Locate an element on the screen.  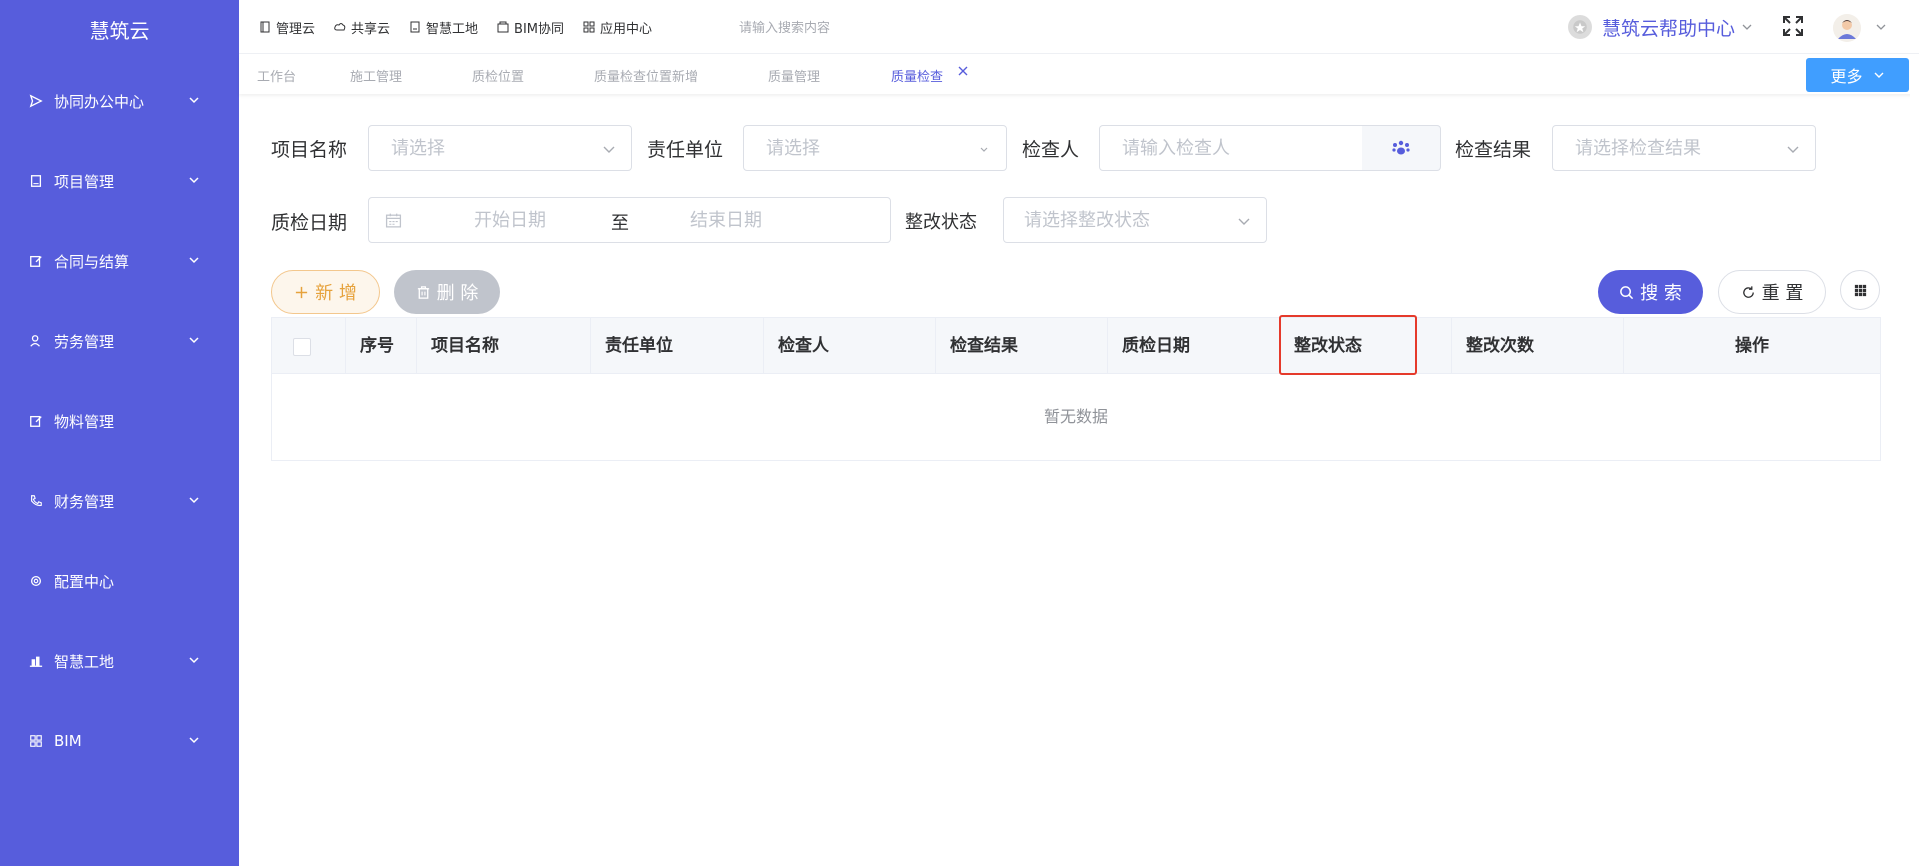
add-button: 新 增 is located at coordinates (325, 292).